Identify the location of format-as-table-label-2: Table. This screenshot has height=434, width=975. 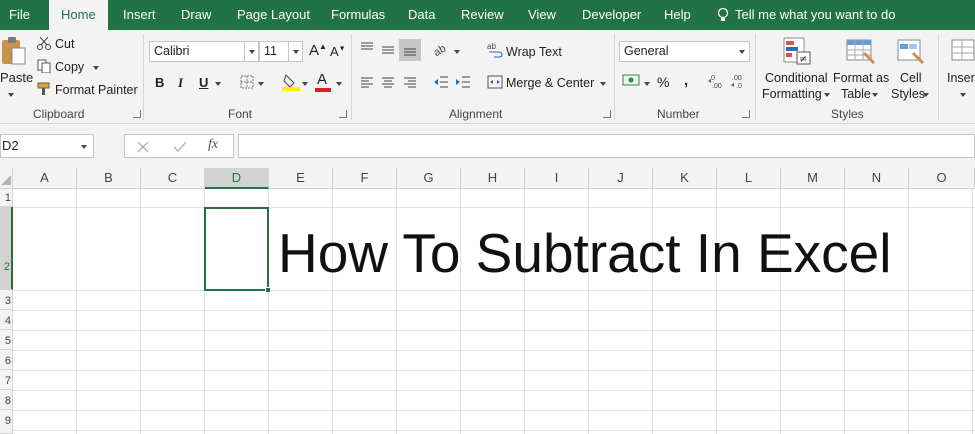
(856, 94).